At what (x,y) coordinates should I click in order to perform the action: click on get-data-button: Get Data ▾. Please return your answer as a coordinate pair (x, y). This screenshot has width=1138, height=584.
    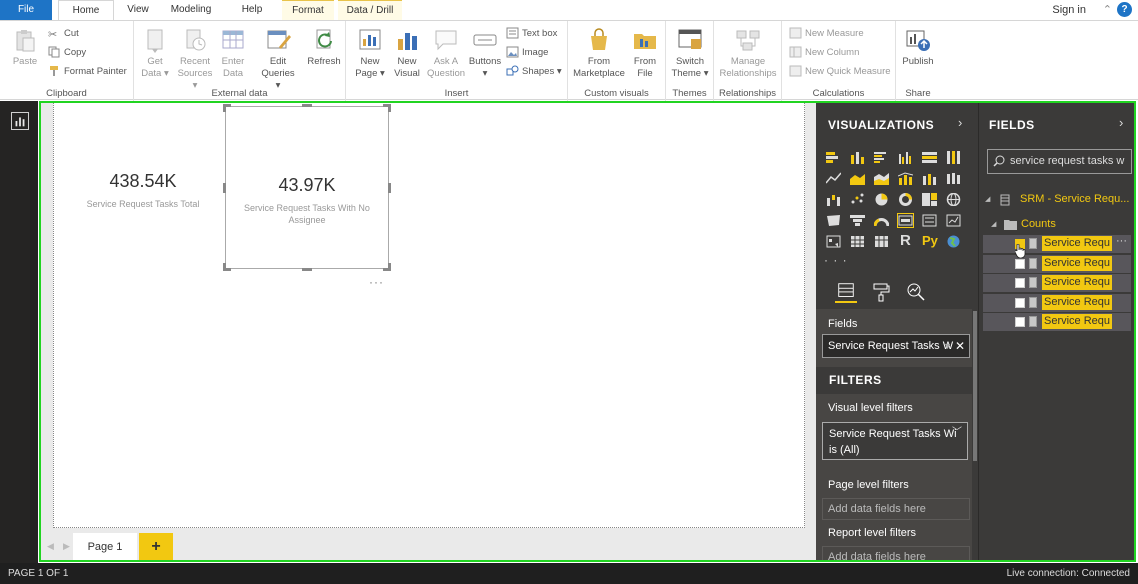
    Looking at the image, I should click on (155, 53).